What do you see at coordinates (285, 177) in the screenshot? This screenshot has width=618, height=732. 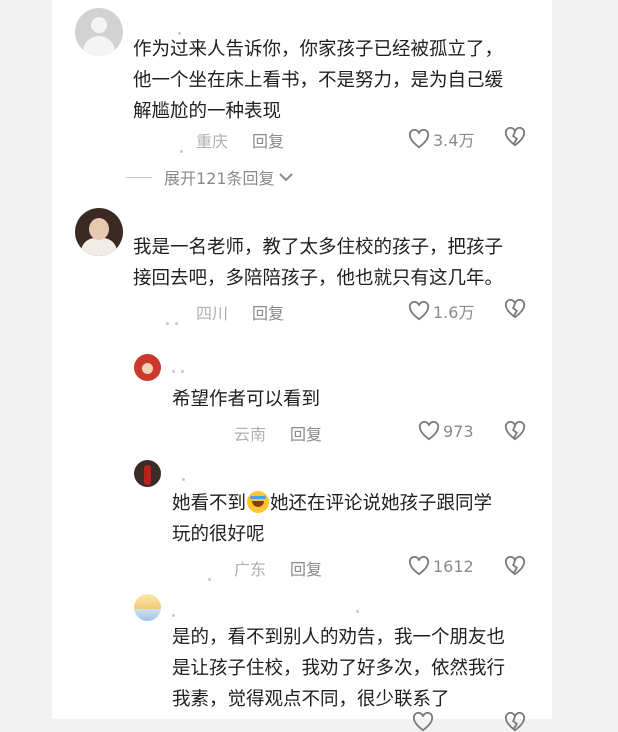 I see `chevron-down-icon` at bounding box center [285, 177].